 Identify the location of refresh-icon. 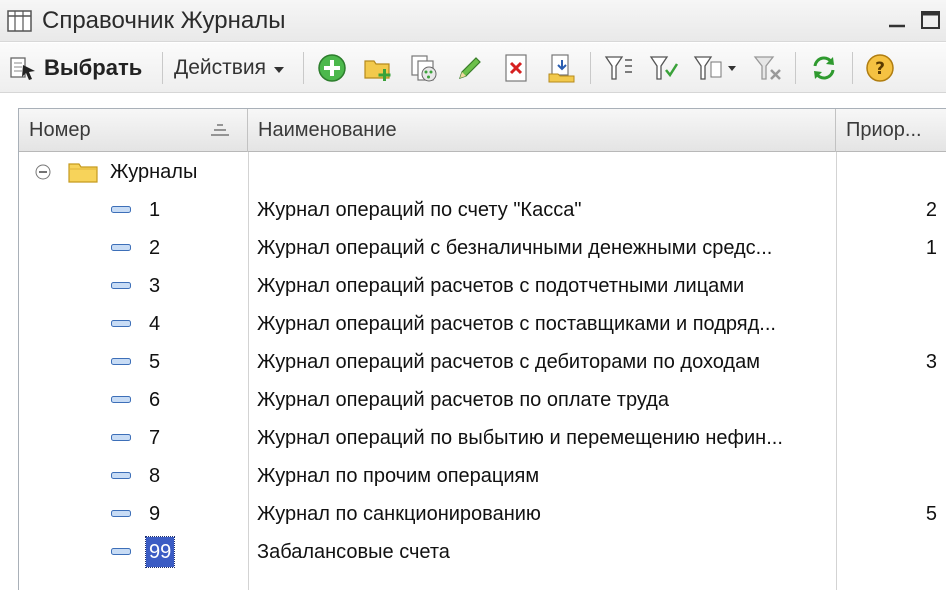
(824, 68).